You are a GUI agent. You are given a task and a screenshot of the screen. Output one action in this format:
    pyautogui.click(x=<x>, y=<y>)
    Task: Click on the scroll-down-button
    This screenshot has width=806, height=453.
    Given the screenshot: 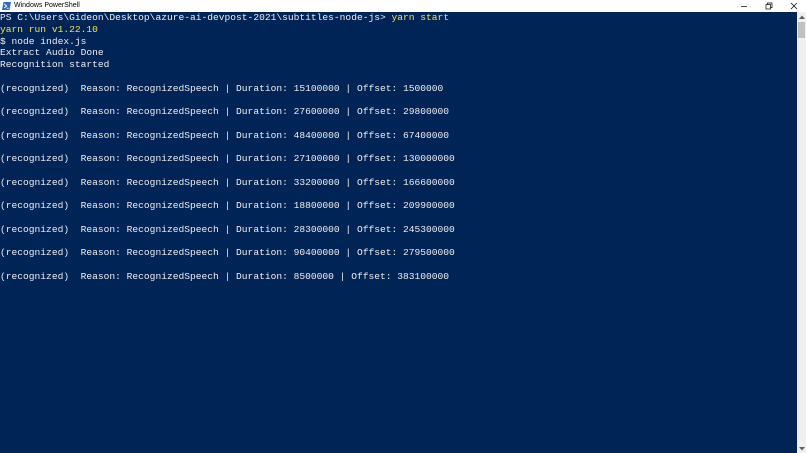 What is the action you would take?
    pyautogui.click(x=801, y=448)
    